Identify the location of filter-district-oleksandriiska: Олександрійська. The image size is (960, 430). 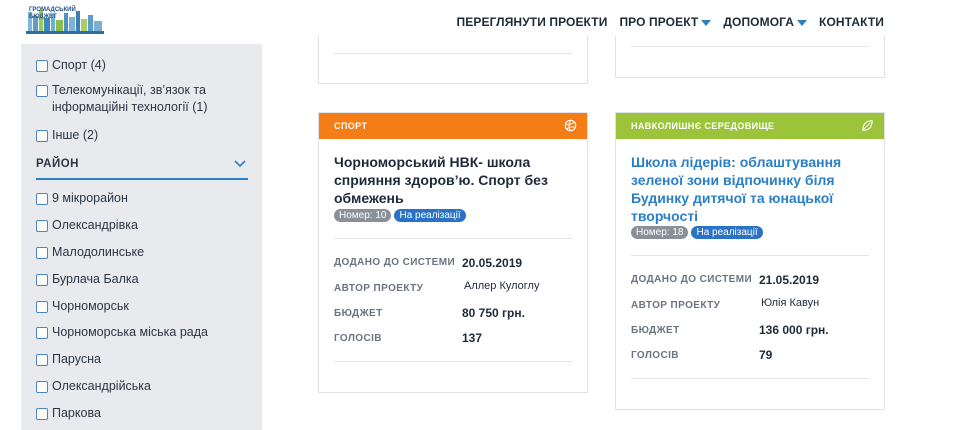
(93, 386).